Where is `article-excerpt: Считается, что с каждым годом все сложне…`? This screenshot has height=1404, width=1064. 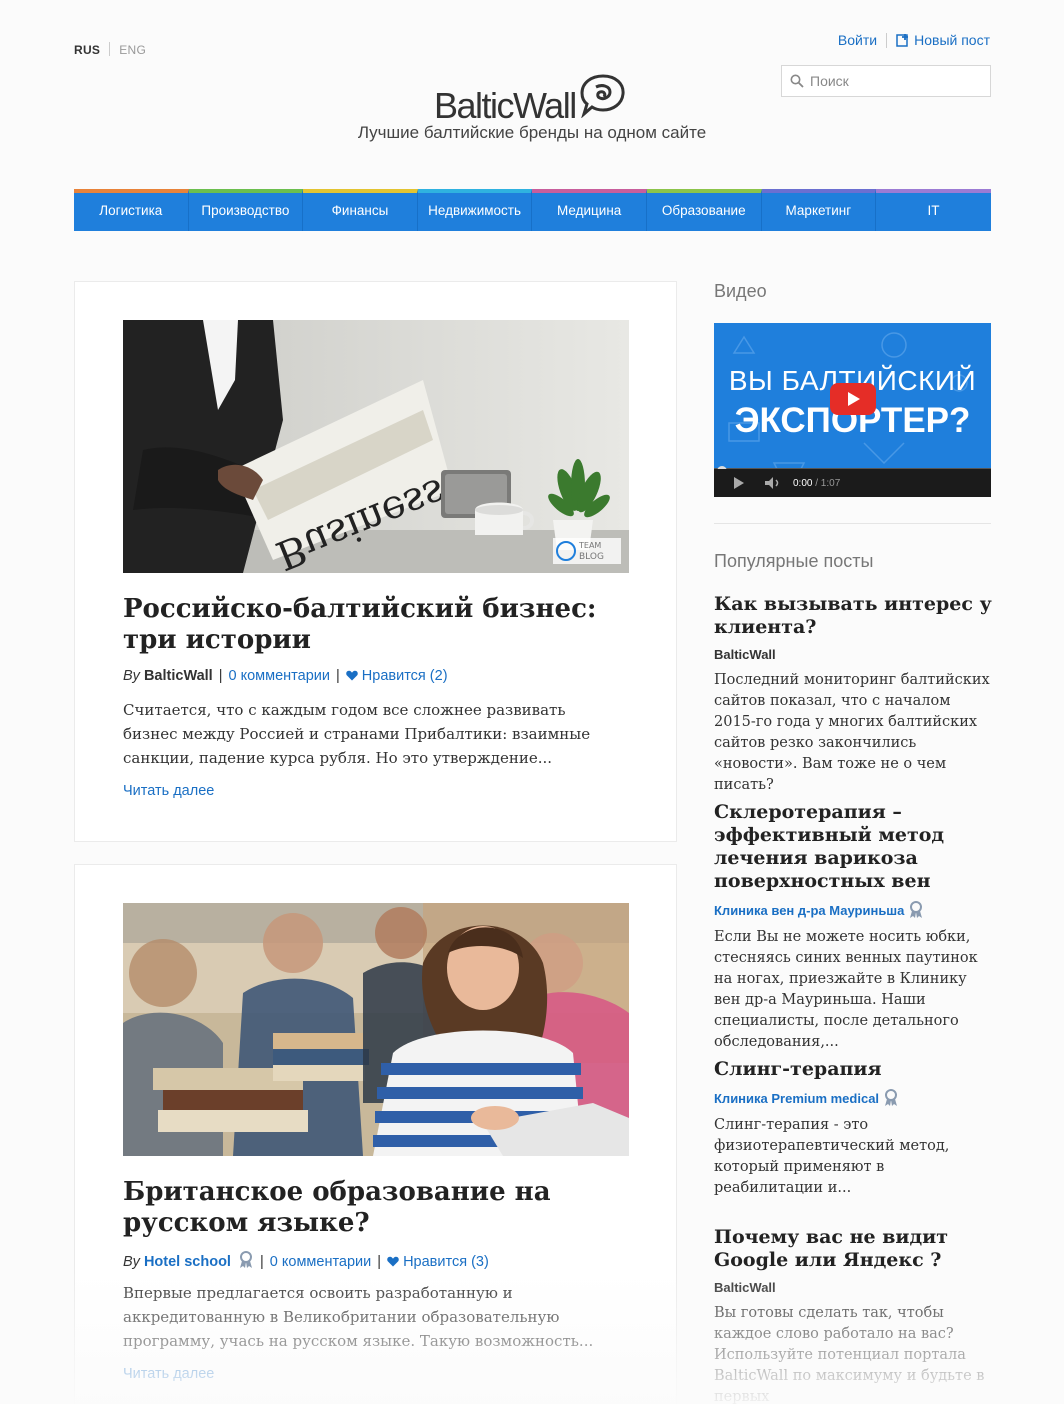
article-excerpt: Считается, что с каждым годом все сложне… is located at coordinates (357, 734).